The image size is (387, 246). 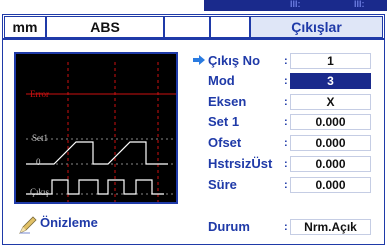 What do you see at coordinates (40, 192) in the screenshot?
I see `output-axis-label: Çıkış` at bounding box center [40, 192].